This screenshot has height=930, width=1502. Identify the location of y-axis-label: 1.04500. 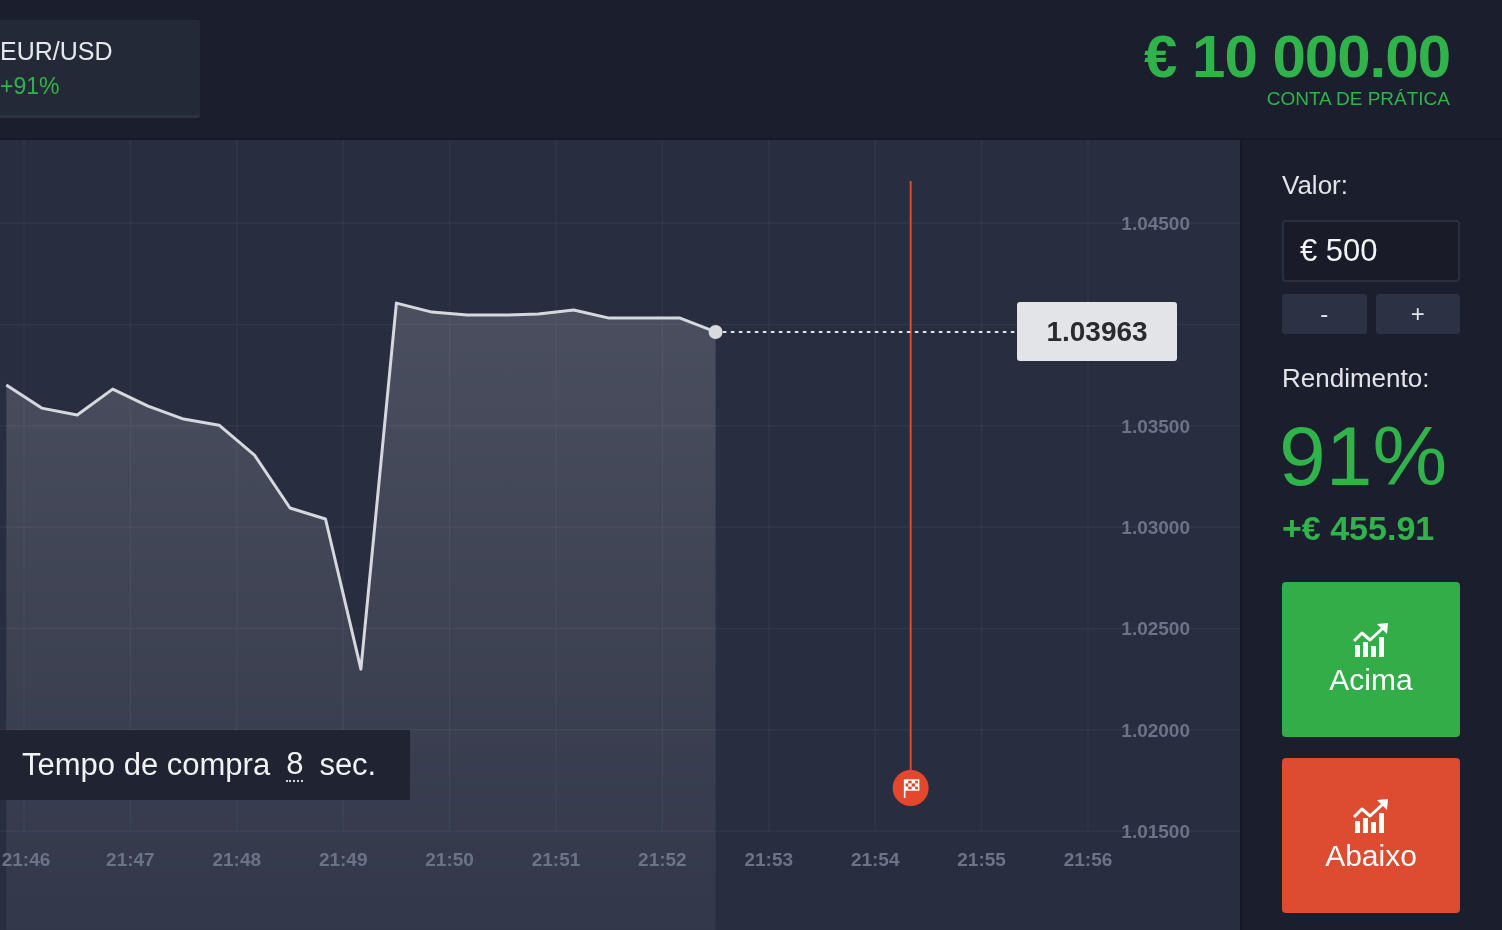
(1155, 224).